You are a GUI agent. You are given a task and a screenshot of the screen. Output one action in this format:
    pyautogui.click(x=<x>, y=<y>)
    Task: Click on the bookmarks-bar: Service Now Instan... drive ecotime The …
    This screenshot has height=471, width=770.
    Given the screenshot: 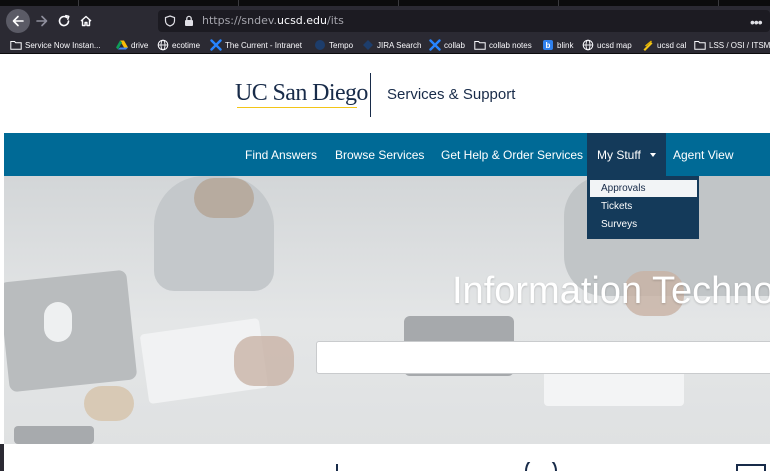 What is the action you would take?
    pyautogui.click(x=385, y=45)
    